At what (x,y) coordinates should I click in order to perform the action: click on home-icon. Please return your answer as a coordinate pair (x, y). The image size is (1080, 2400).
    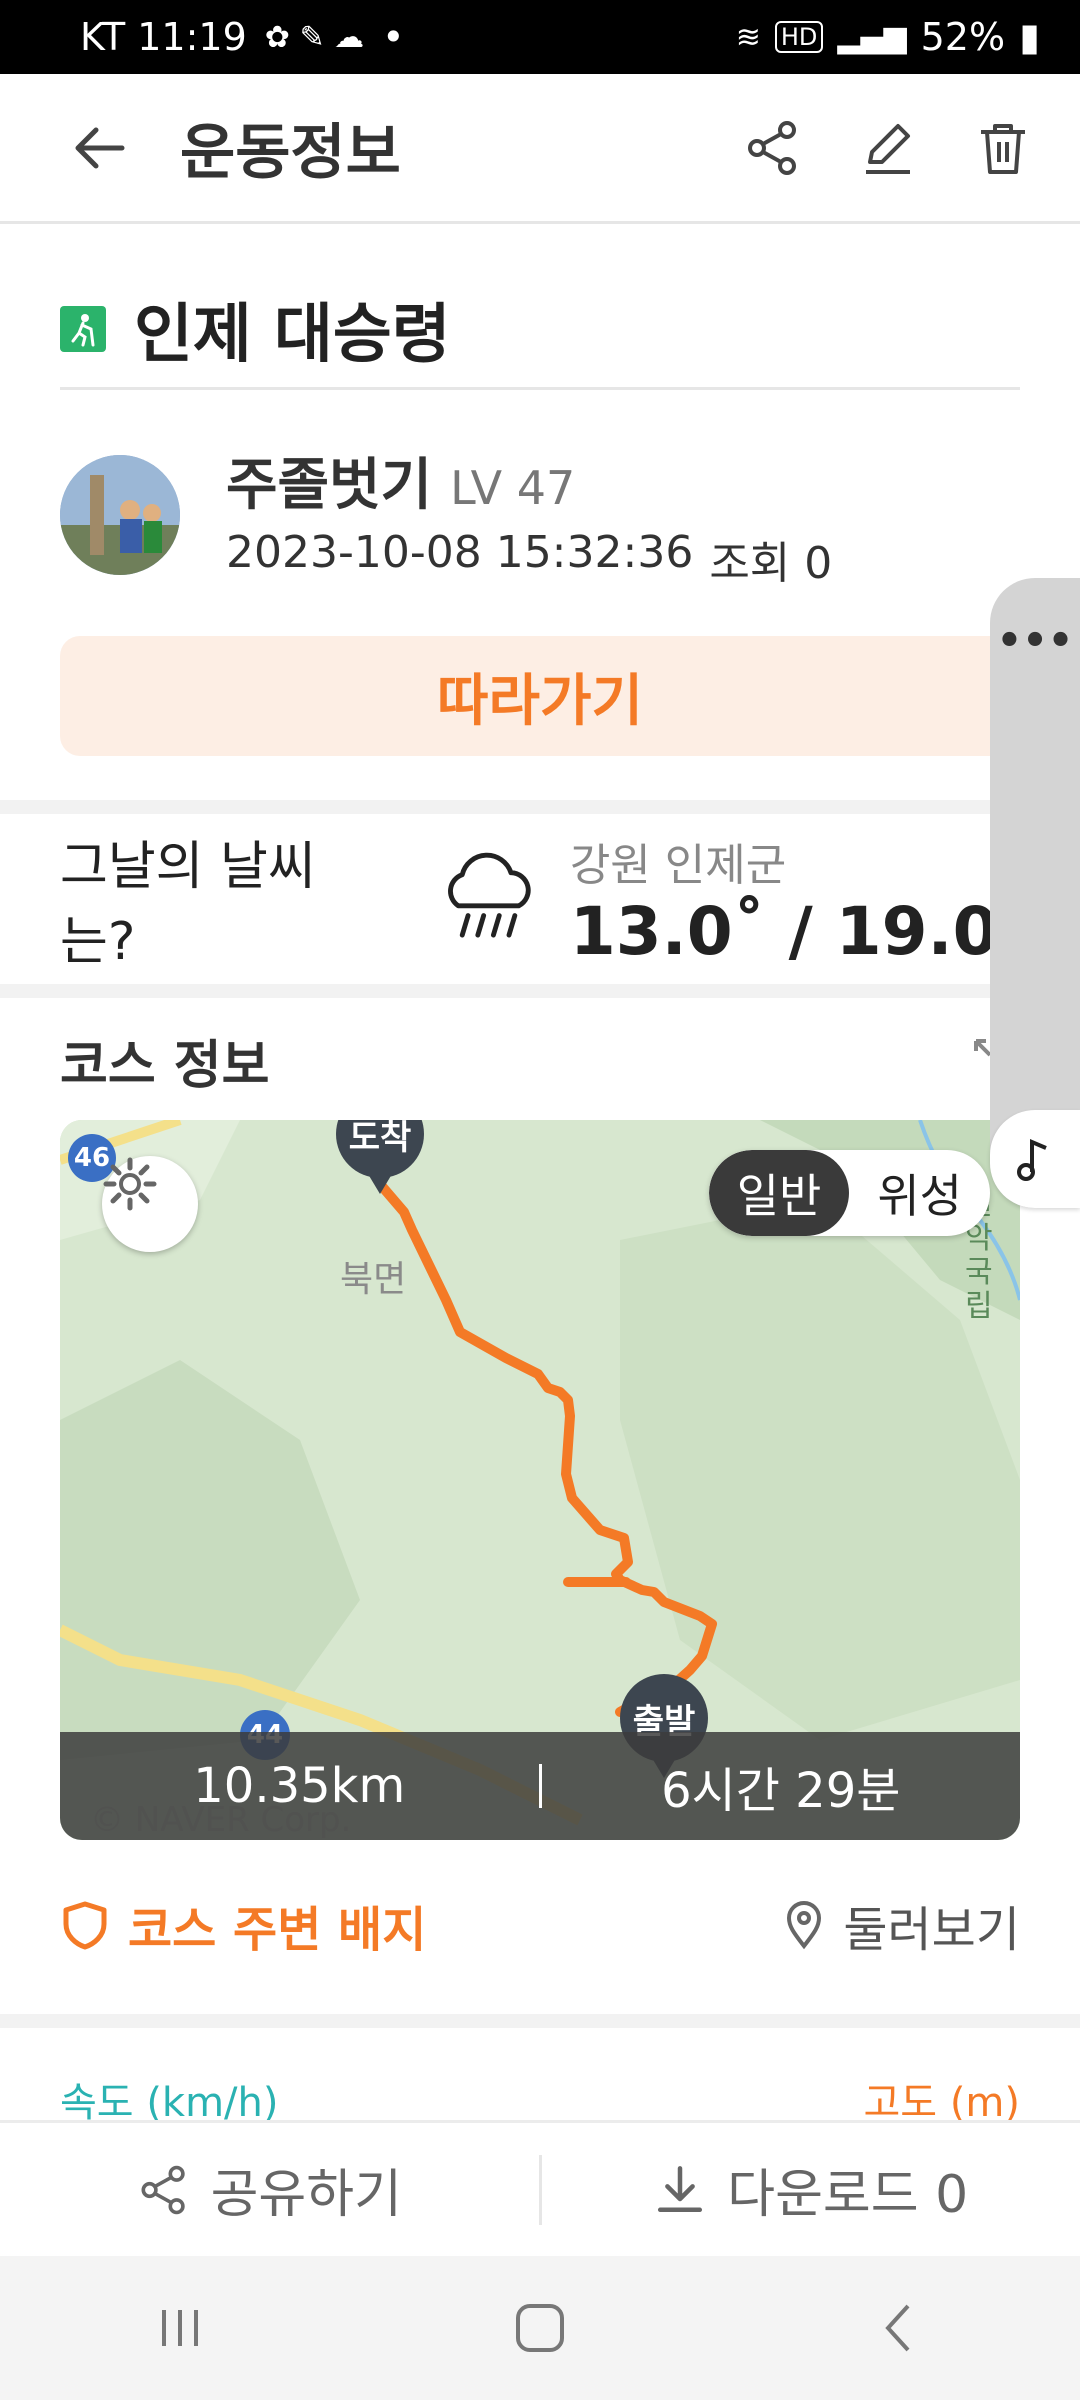
    Looking at the image, I should click on (540, 2328).